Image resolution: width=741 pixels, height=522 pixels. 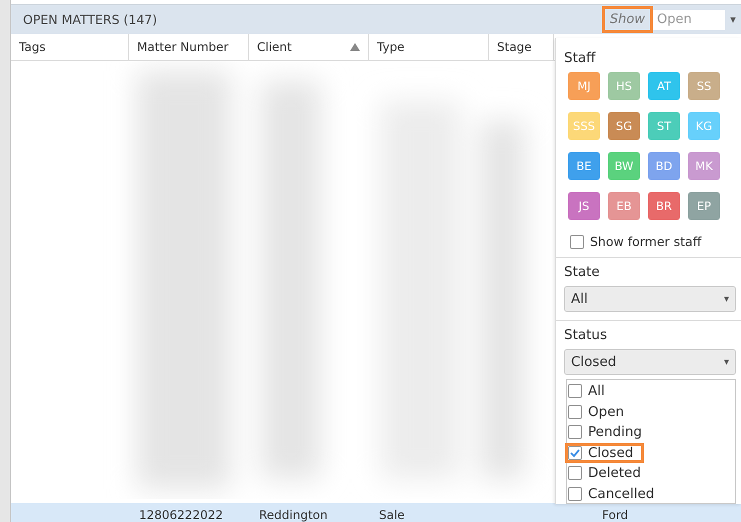 What do you see at coordinates (575, 452) in the screenshot?
I see `check-icon` at bounding box center [575, 452].